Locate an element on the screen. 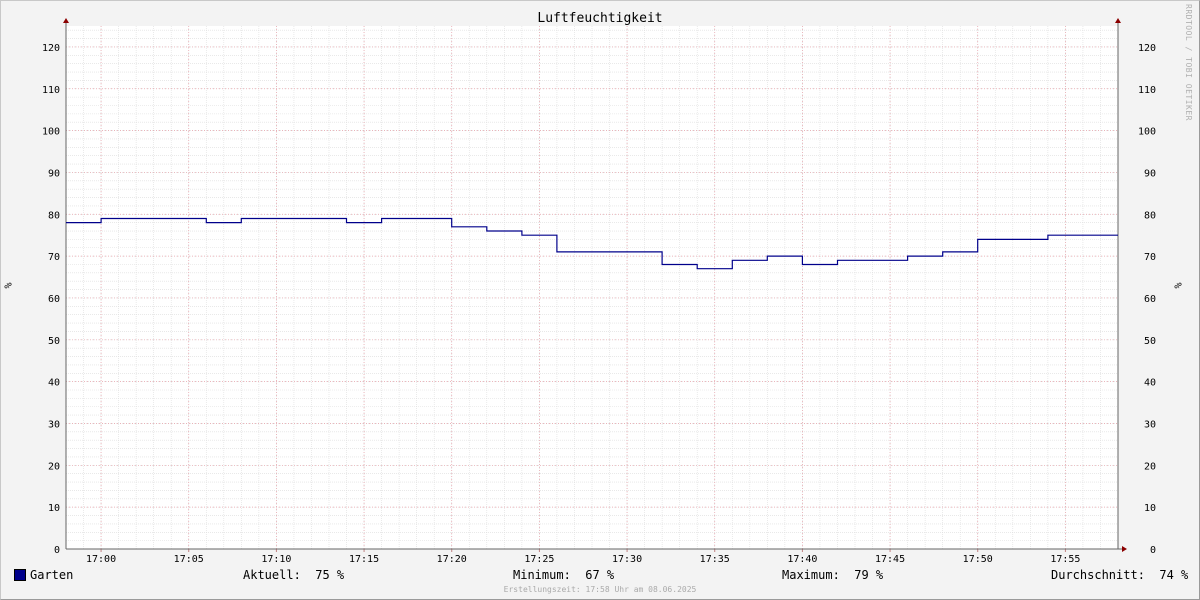 This screenshot has width=1200, height=600. y-tick-label-left: 100 is located at coordinates (51, 132).